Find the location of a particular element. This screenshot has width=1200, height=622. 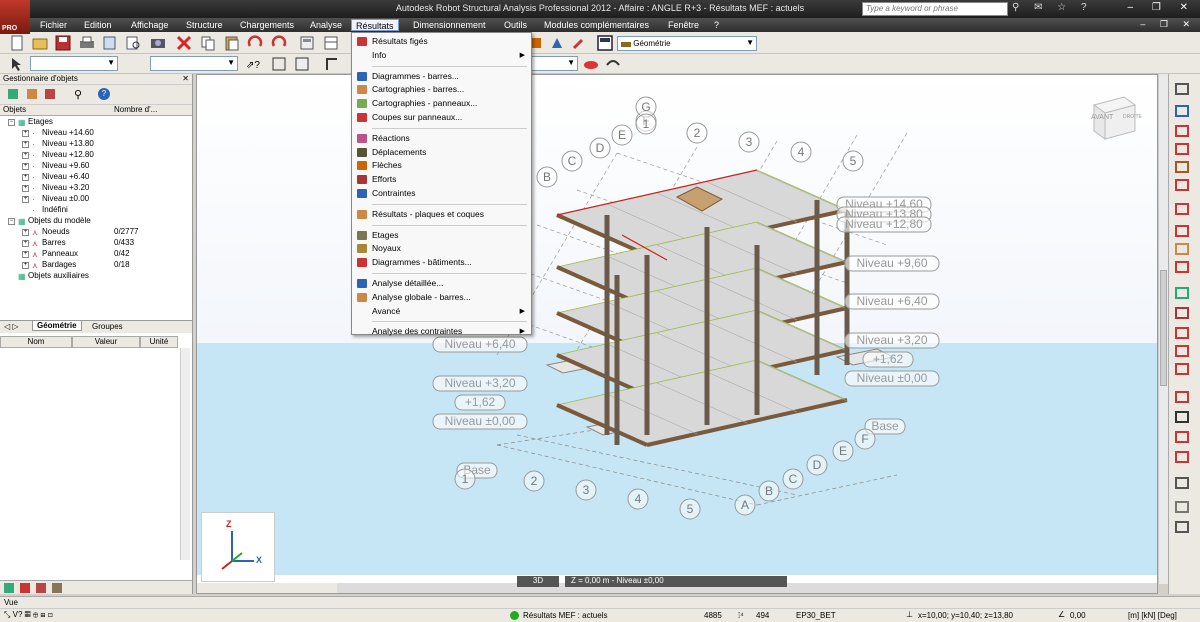

menu-item: Etages is located at coordinates (441, 235).